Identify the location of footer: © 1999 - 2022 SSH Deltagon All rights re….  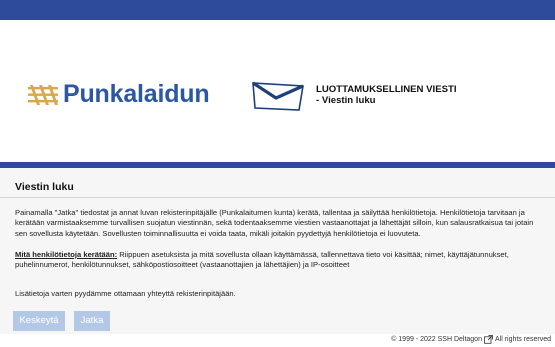
(471, 339).